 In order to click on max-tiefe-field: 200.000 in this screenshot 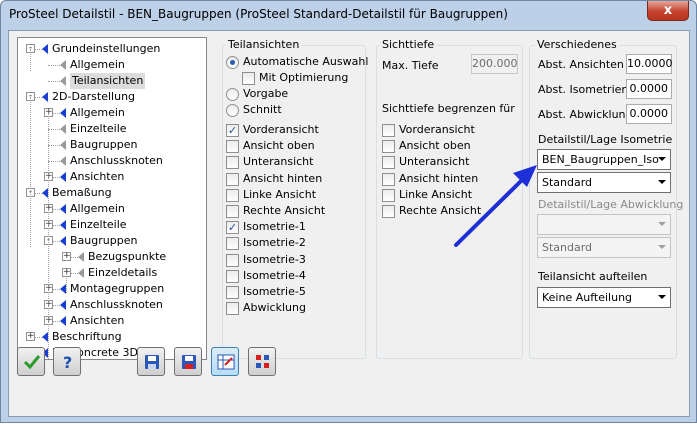, I will do `click(494, 64)`.